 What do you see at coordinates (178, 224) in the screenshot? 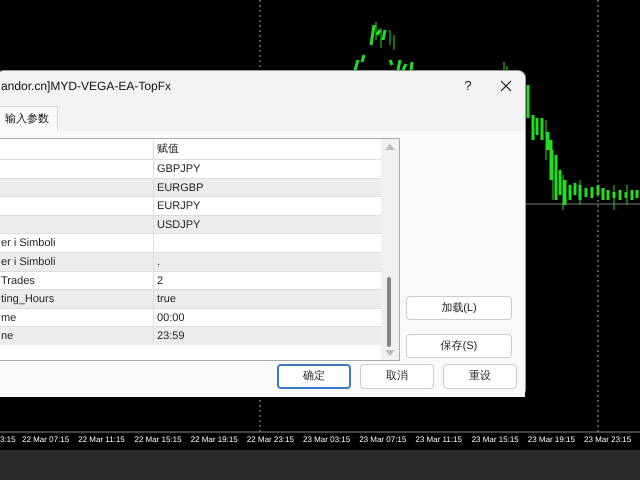
I see `parameter-value: USDJPY` at bounding box center [178, 224].